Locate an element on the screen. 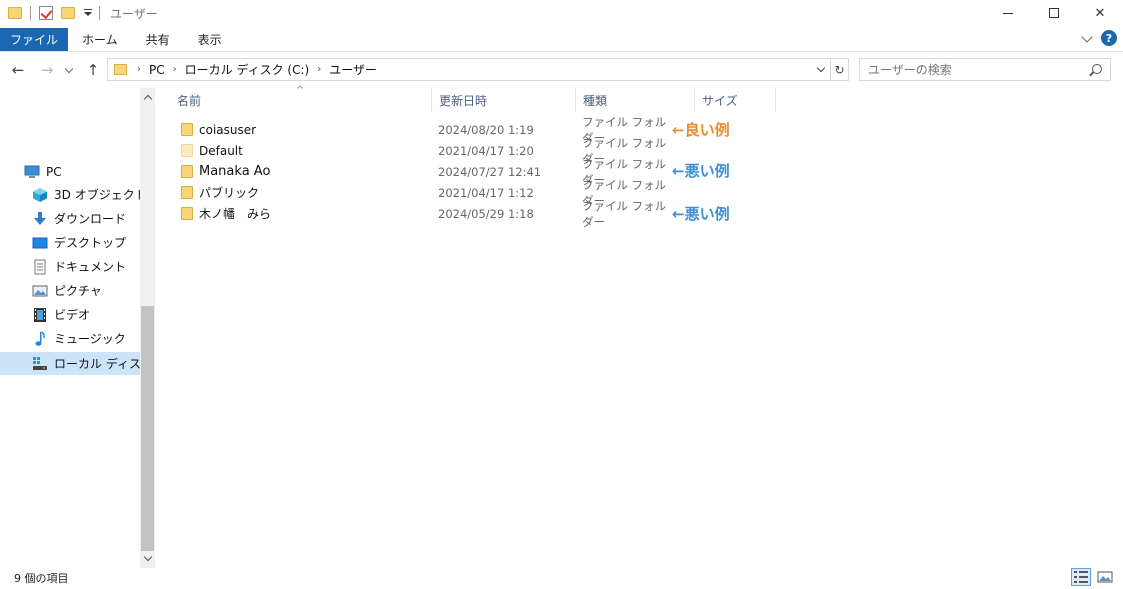 The width and height of the screenshot is (1123, 589). picture-icon is located at coordinates (40, 290).